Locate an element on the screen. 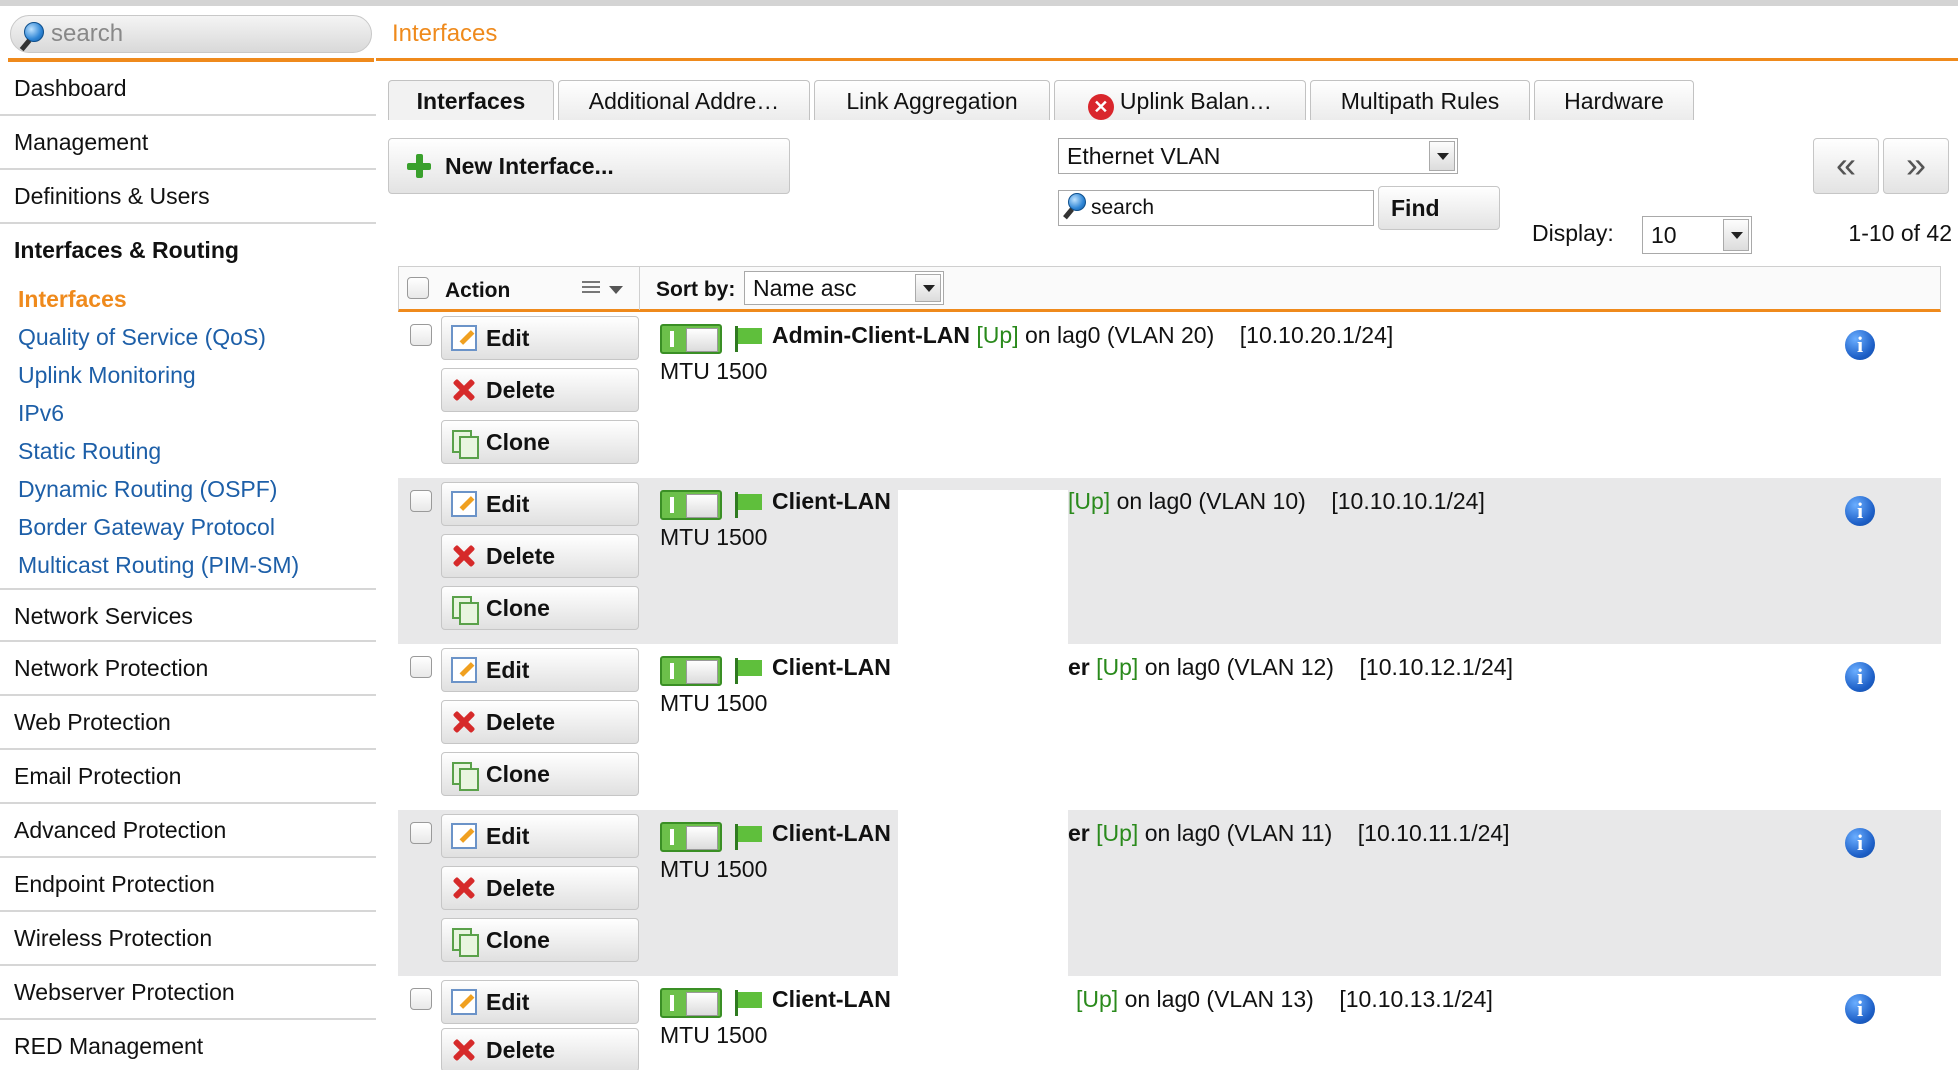 The image size is (1958, 1070). list-search is located at coordinates (1216, 208).